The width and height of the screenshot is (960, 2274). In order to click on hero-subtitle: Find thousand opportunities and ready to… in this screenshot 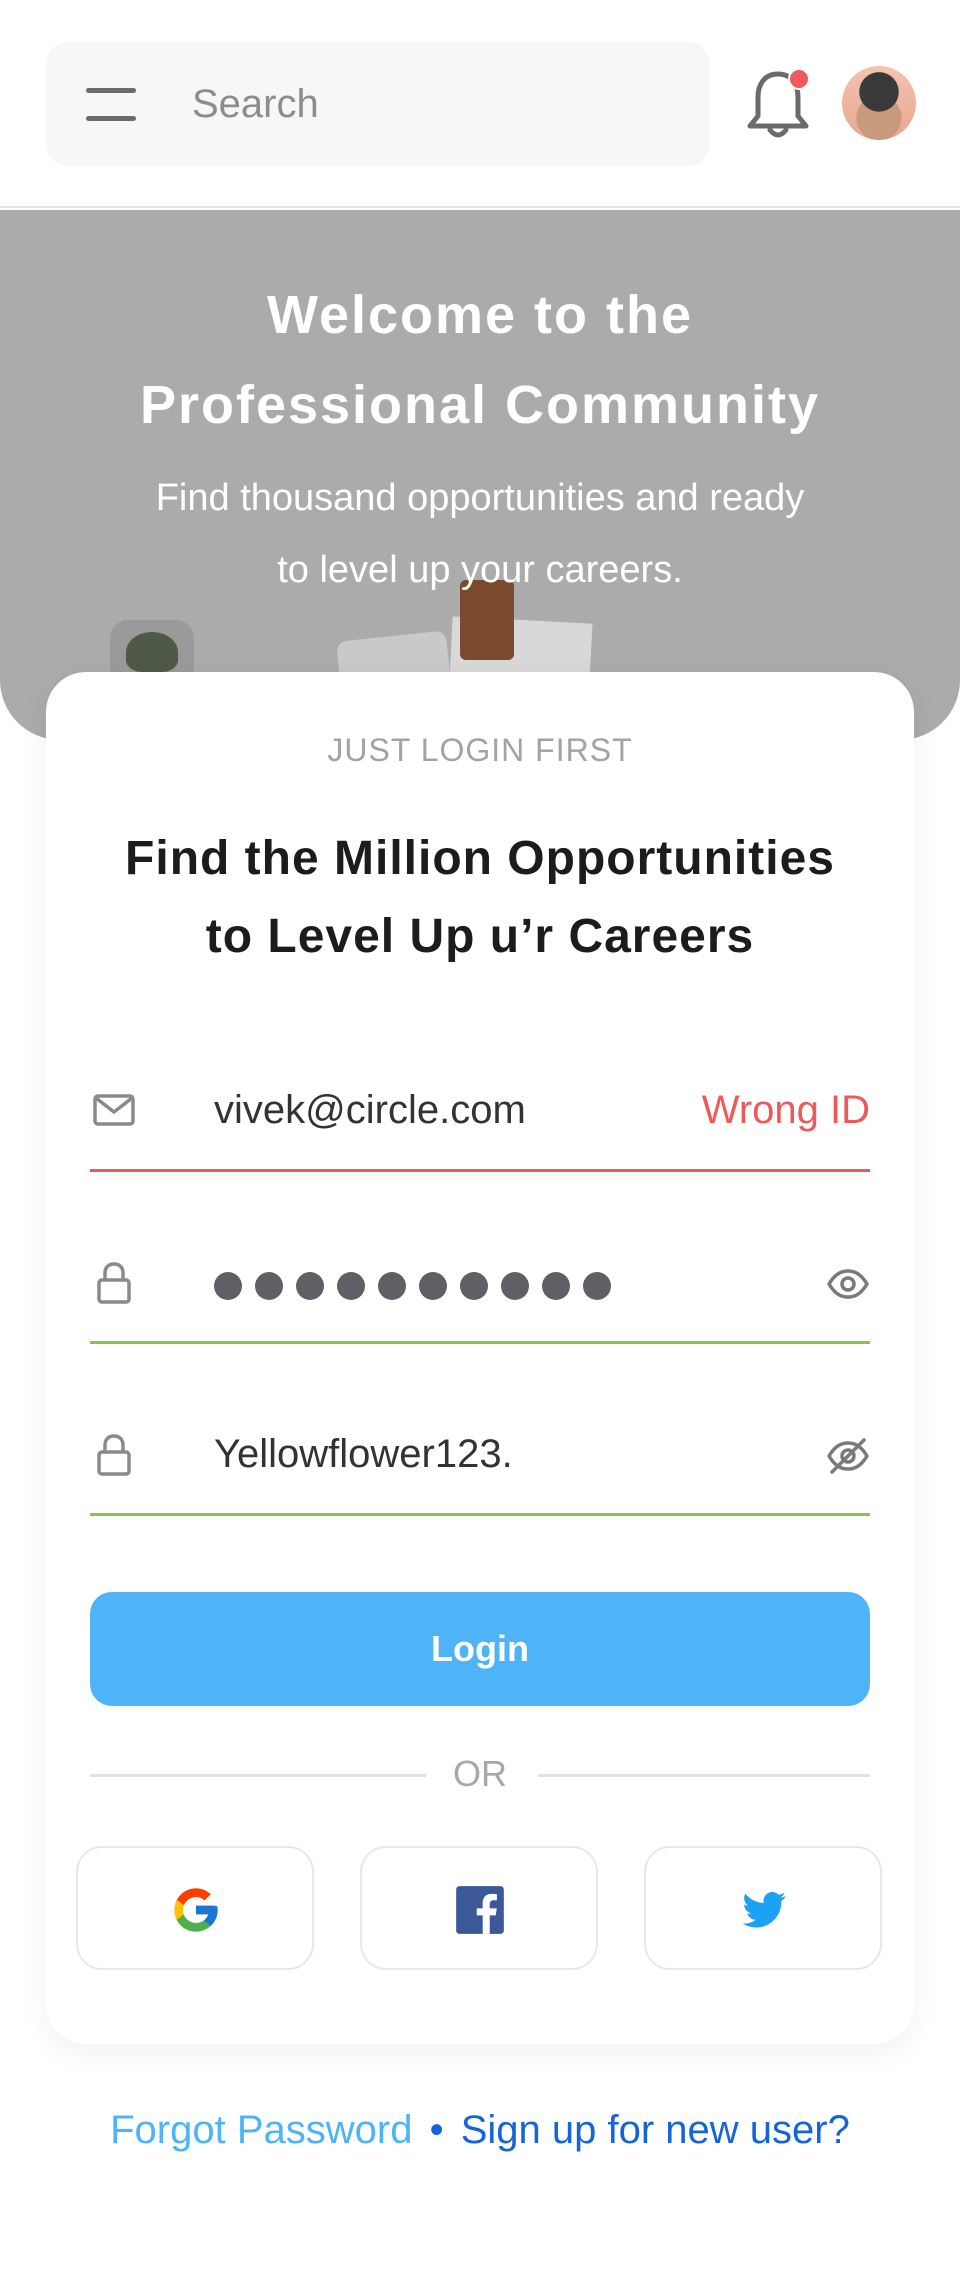, I will do `click(480, 534)`.